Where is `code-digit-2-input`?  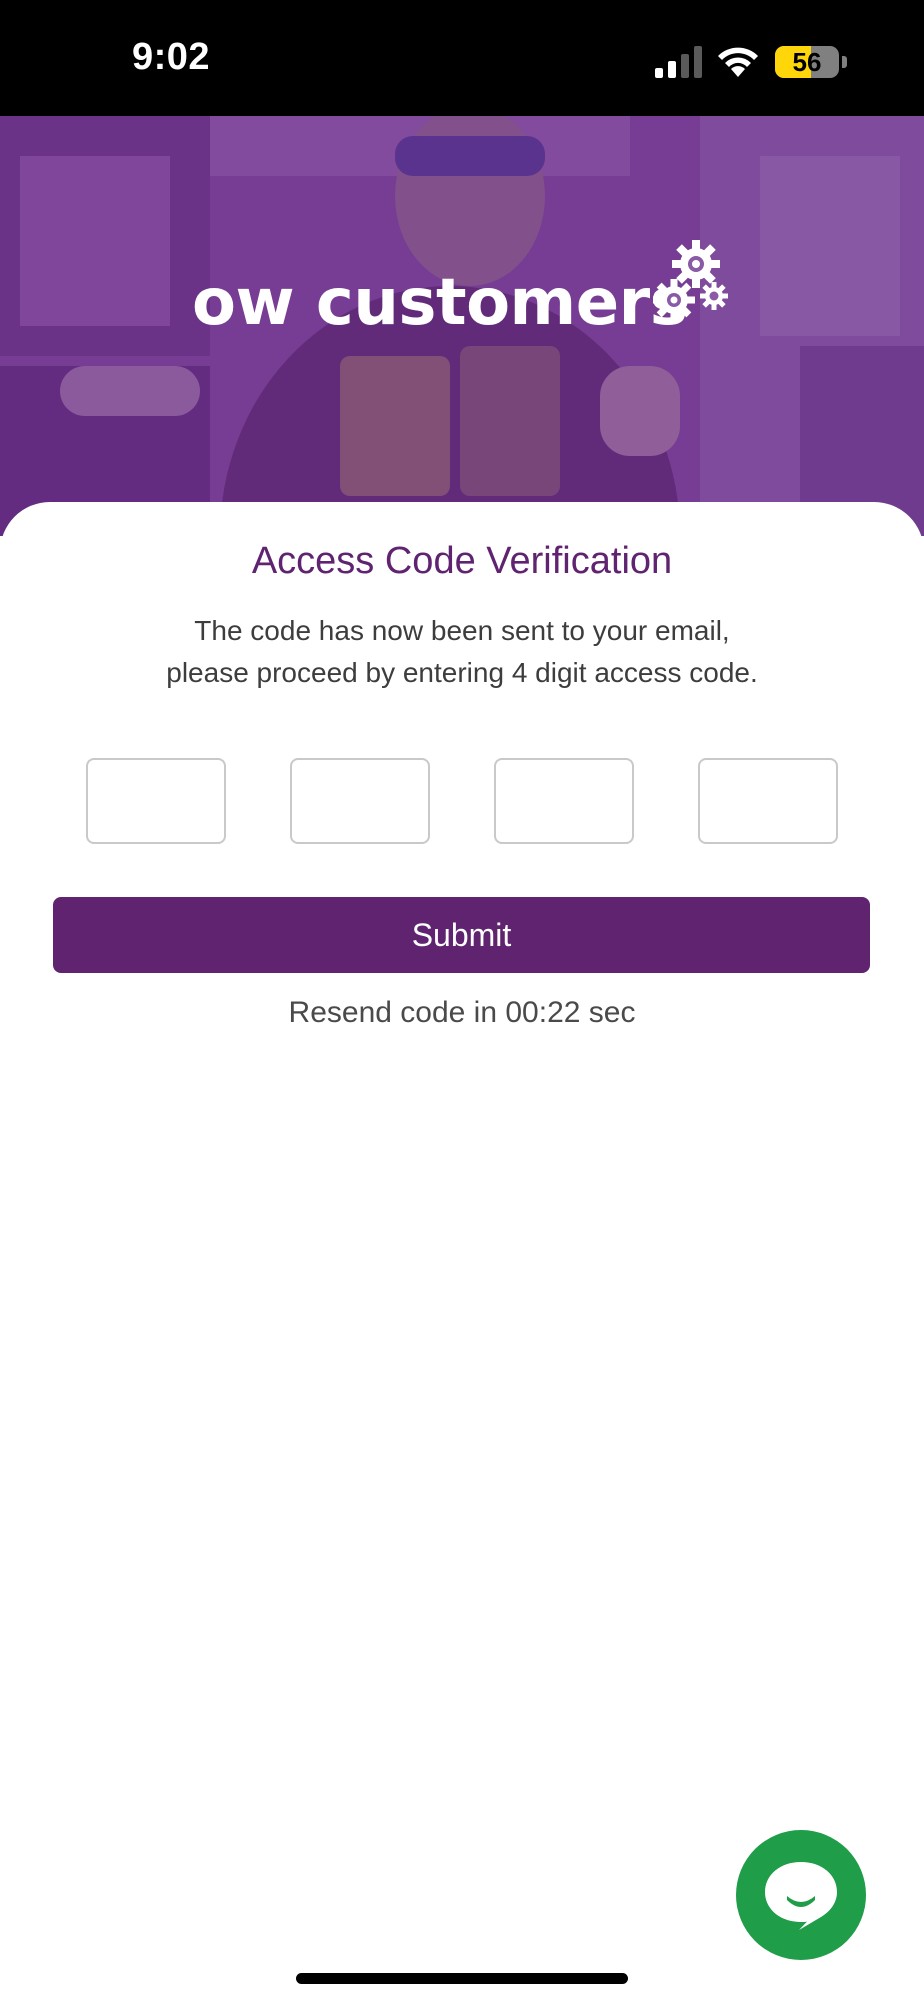
code-digit-2-input is located at coordinates (360, 801).